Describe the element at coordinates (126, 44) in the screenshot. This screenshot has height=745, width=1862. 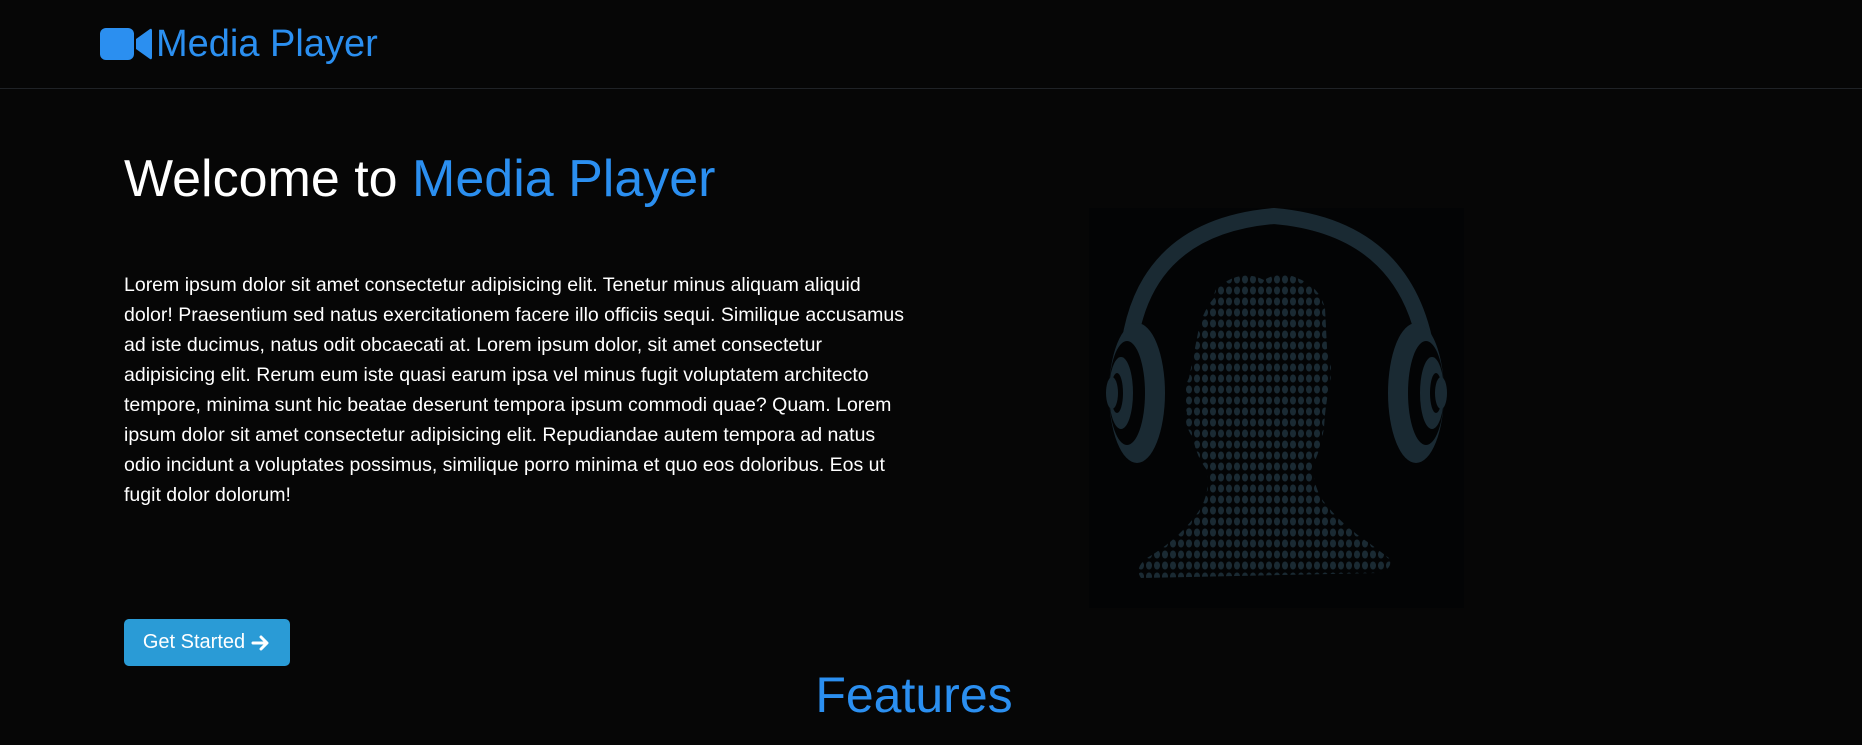
I see `video-camera-icon` at that location.